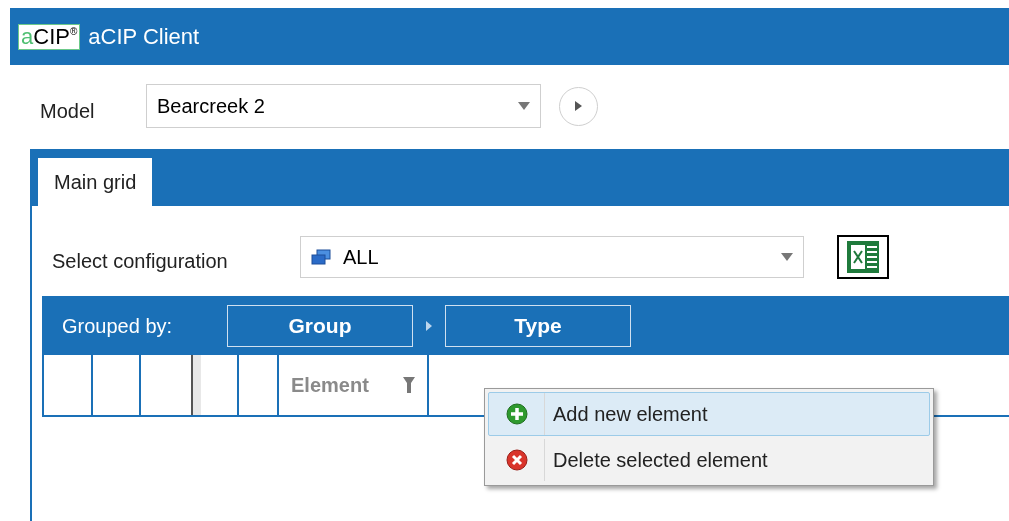 The height and width of the screenshot is (521, 1009). Describe the element at coordinates (552, 257) in the screenshot. I see `configuration-dropdown: ALL` at that location.